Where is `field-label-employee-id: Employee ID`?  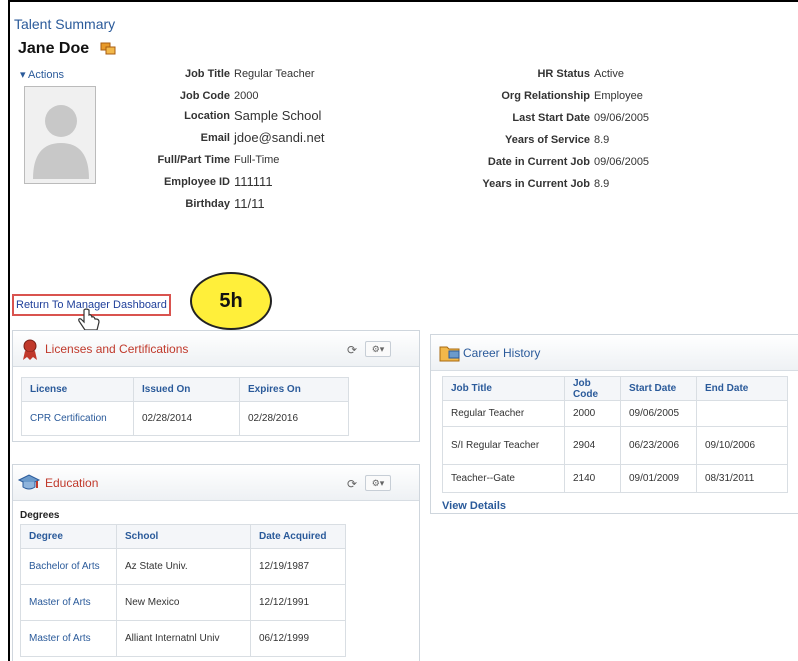 field-label-employee-id: Employee ID is located at coordinates (196, 182).